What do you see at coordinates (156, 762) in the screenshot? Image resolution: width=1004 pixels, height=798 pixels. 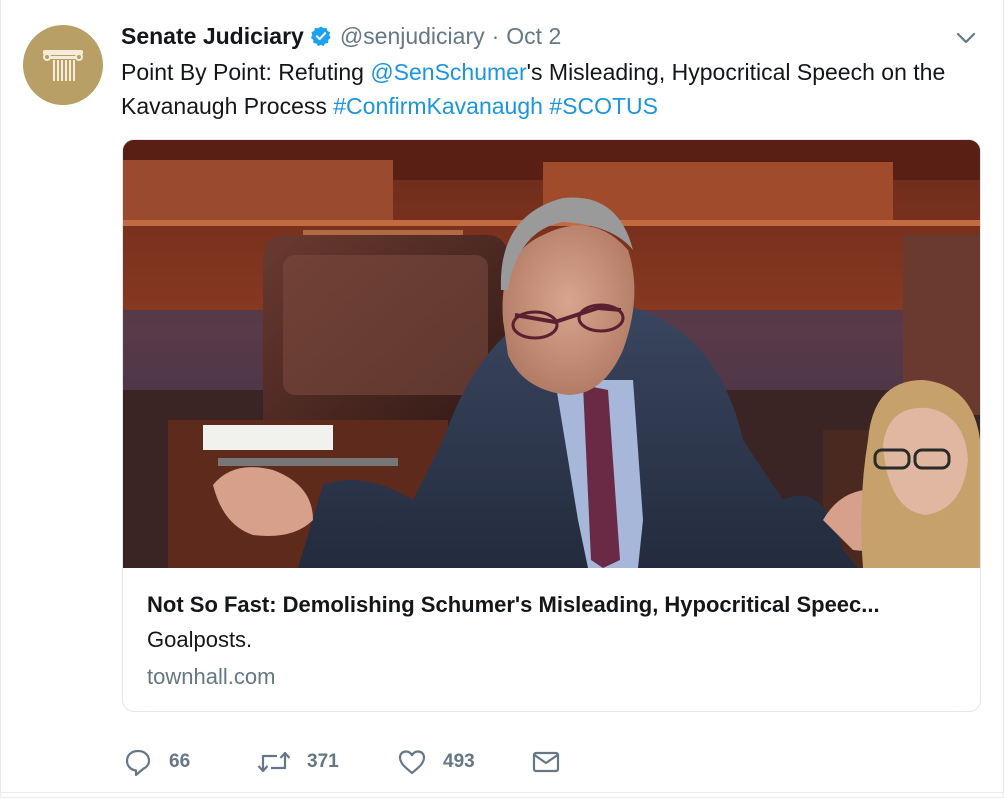 I see `reply-button: 66` at bounding box center [156, 762].